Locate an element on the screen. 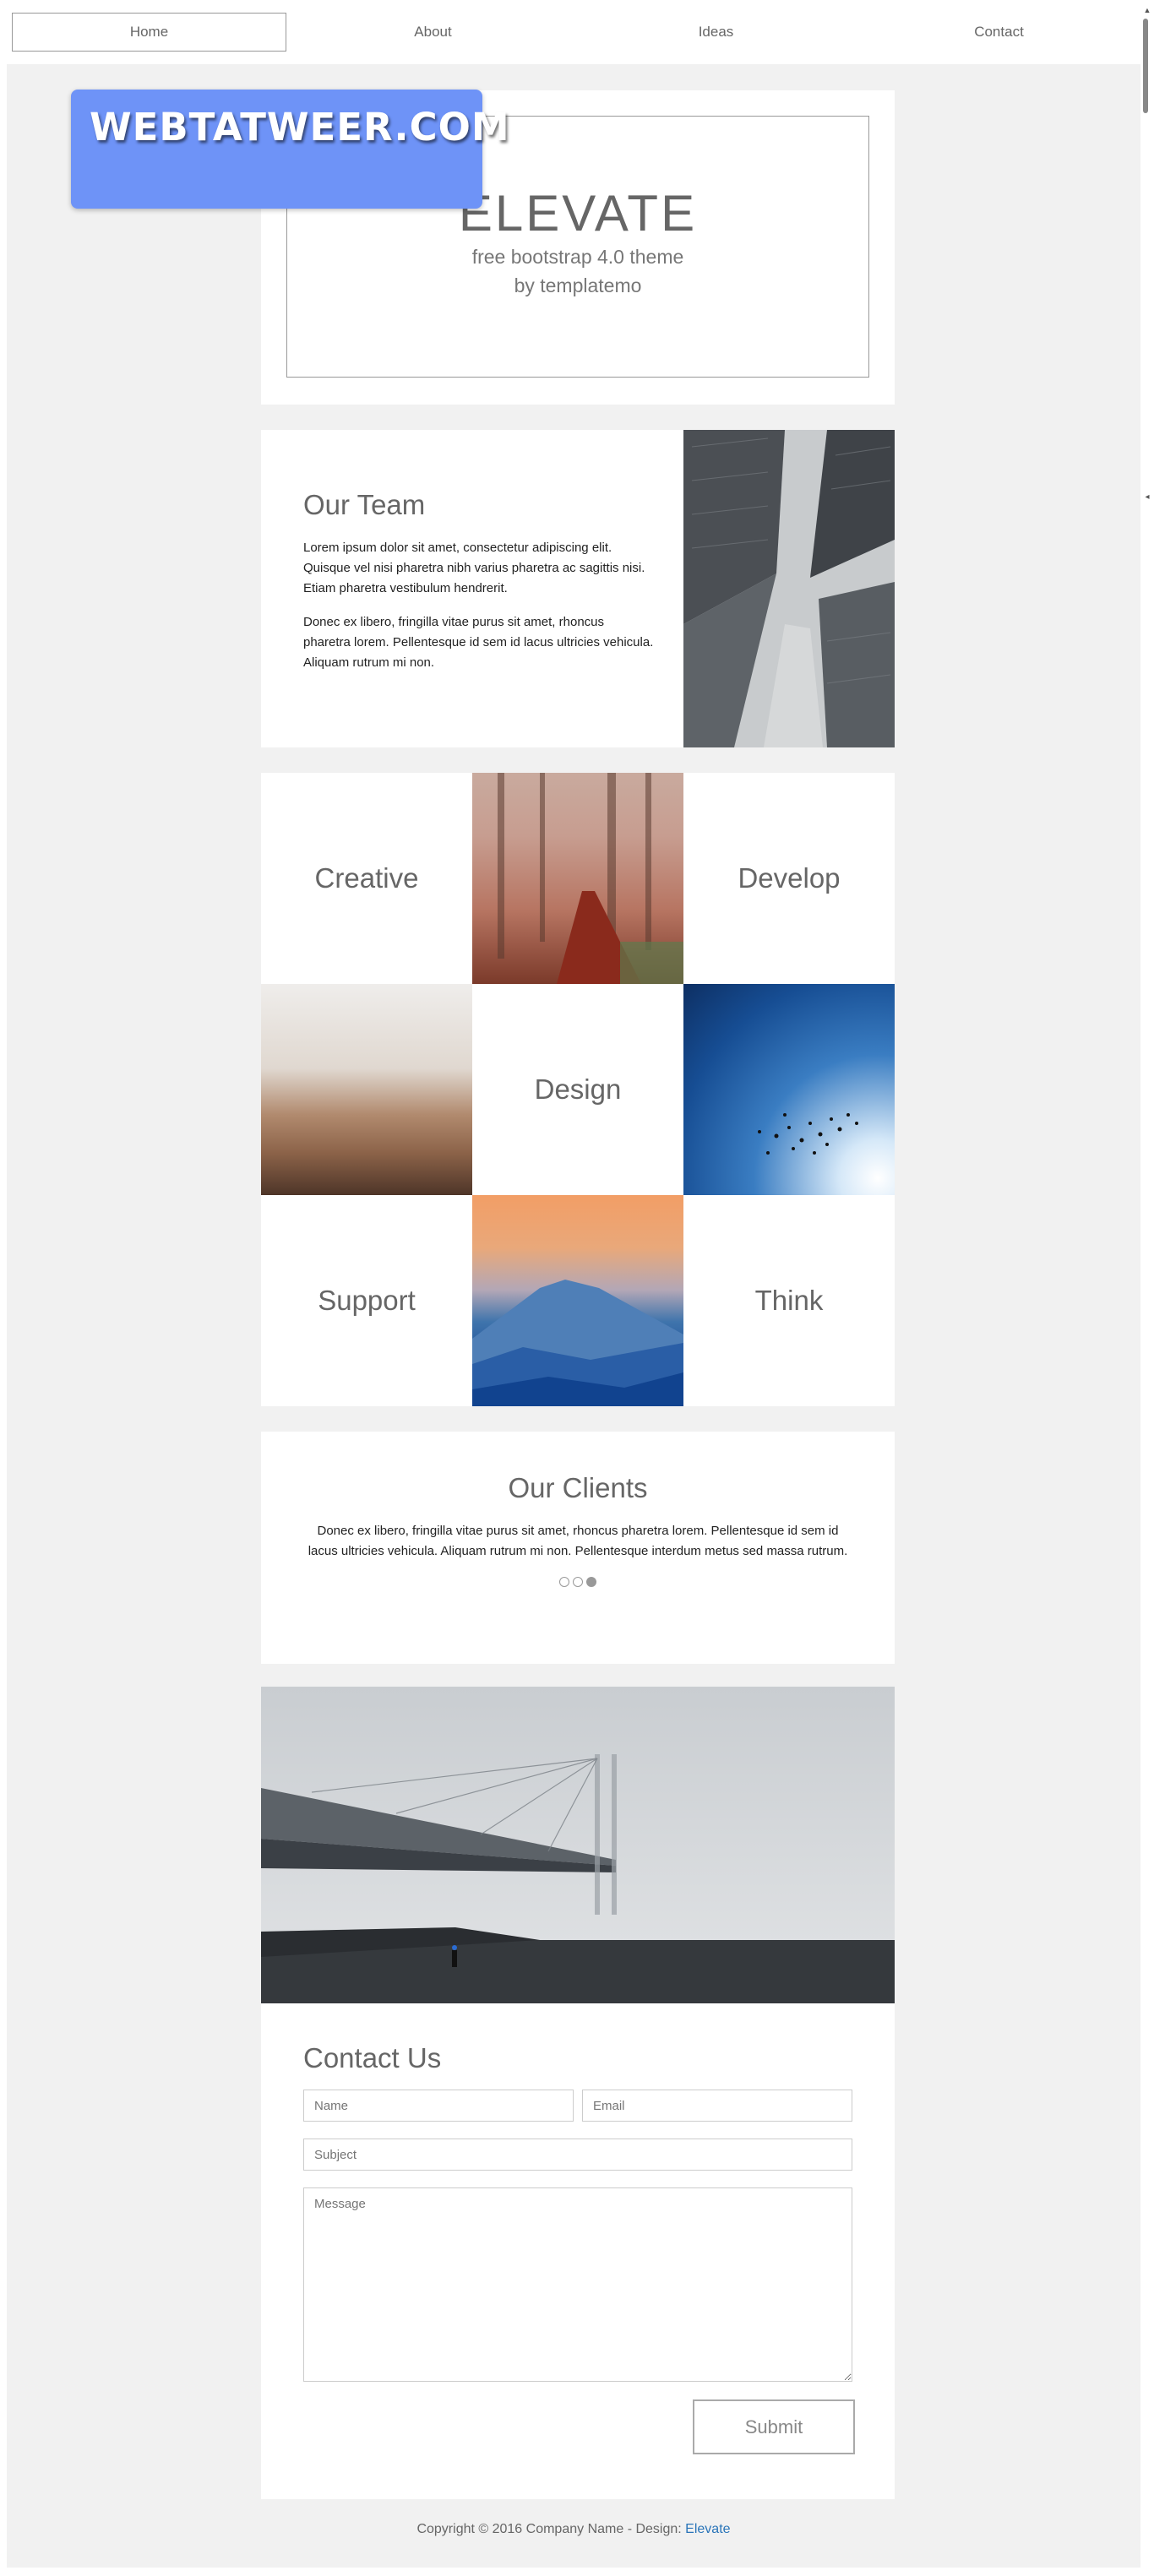 The width and height of the screenshot is (1154, 2576). grid-design: Design is located at coordinates (577, 1089).